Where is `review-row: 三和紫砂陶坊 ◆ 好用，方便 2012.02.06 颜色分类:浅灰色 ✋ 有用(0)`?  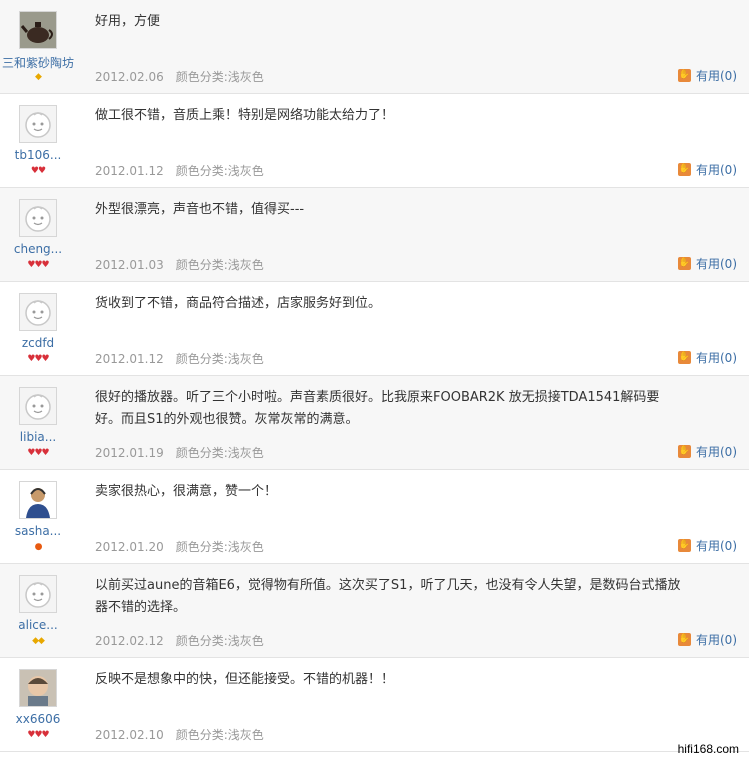
review-row: 三和紫砂陶坊 ◆ 好用，方便 2012.02.06 颜色分类:浅灰色 ✋ 有用(0) is located at coordinates (374, 47).